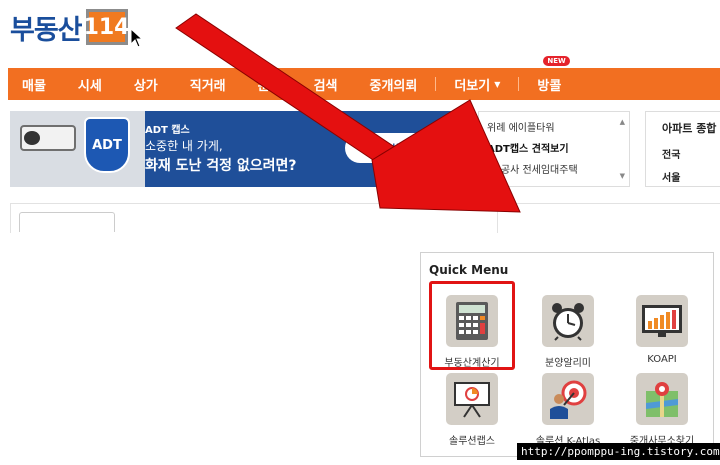  What do you see at coordinates (472, 325) in the screenshot?
I see `highlight-box` at bounding box center [472, 325].